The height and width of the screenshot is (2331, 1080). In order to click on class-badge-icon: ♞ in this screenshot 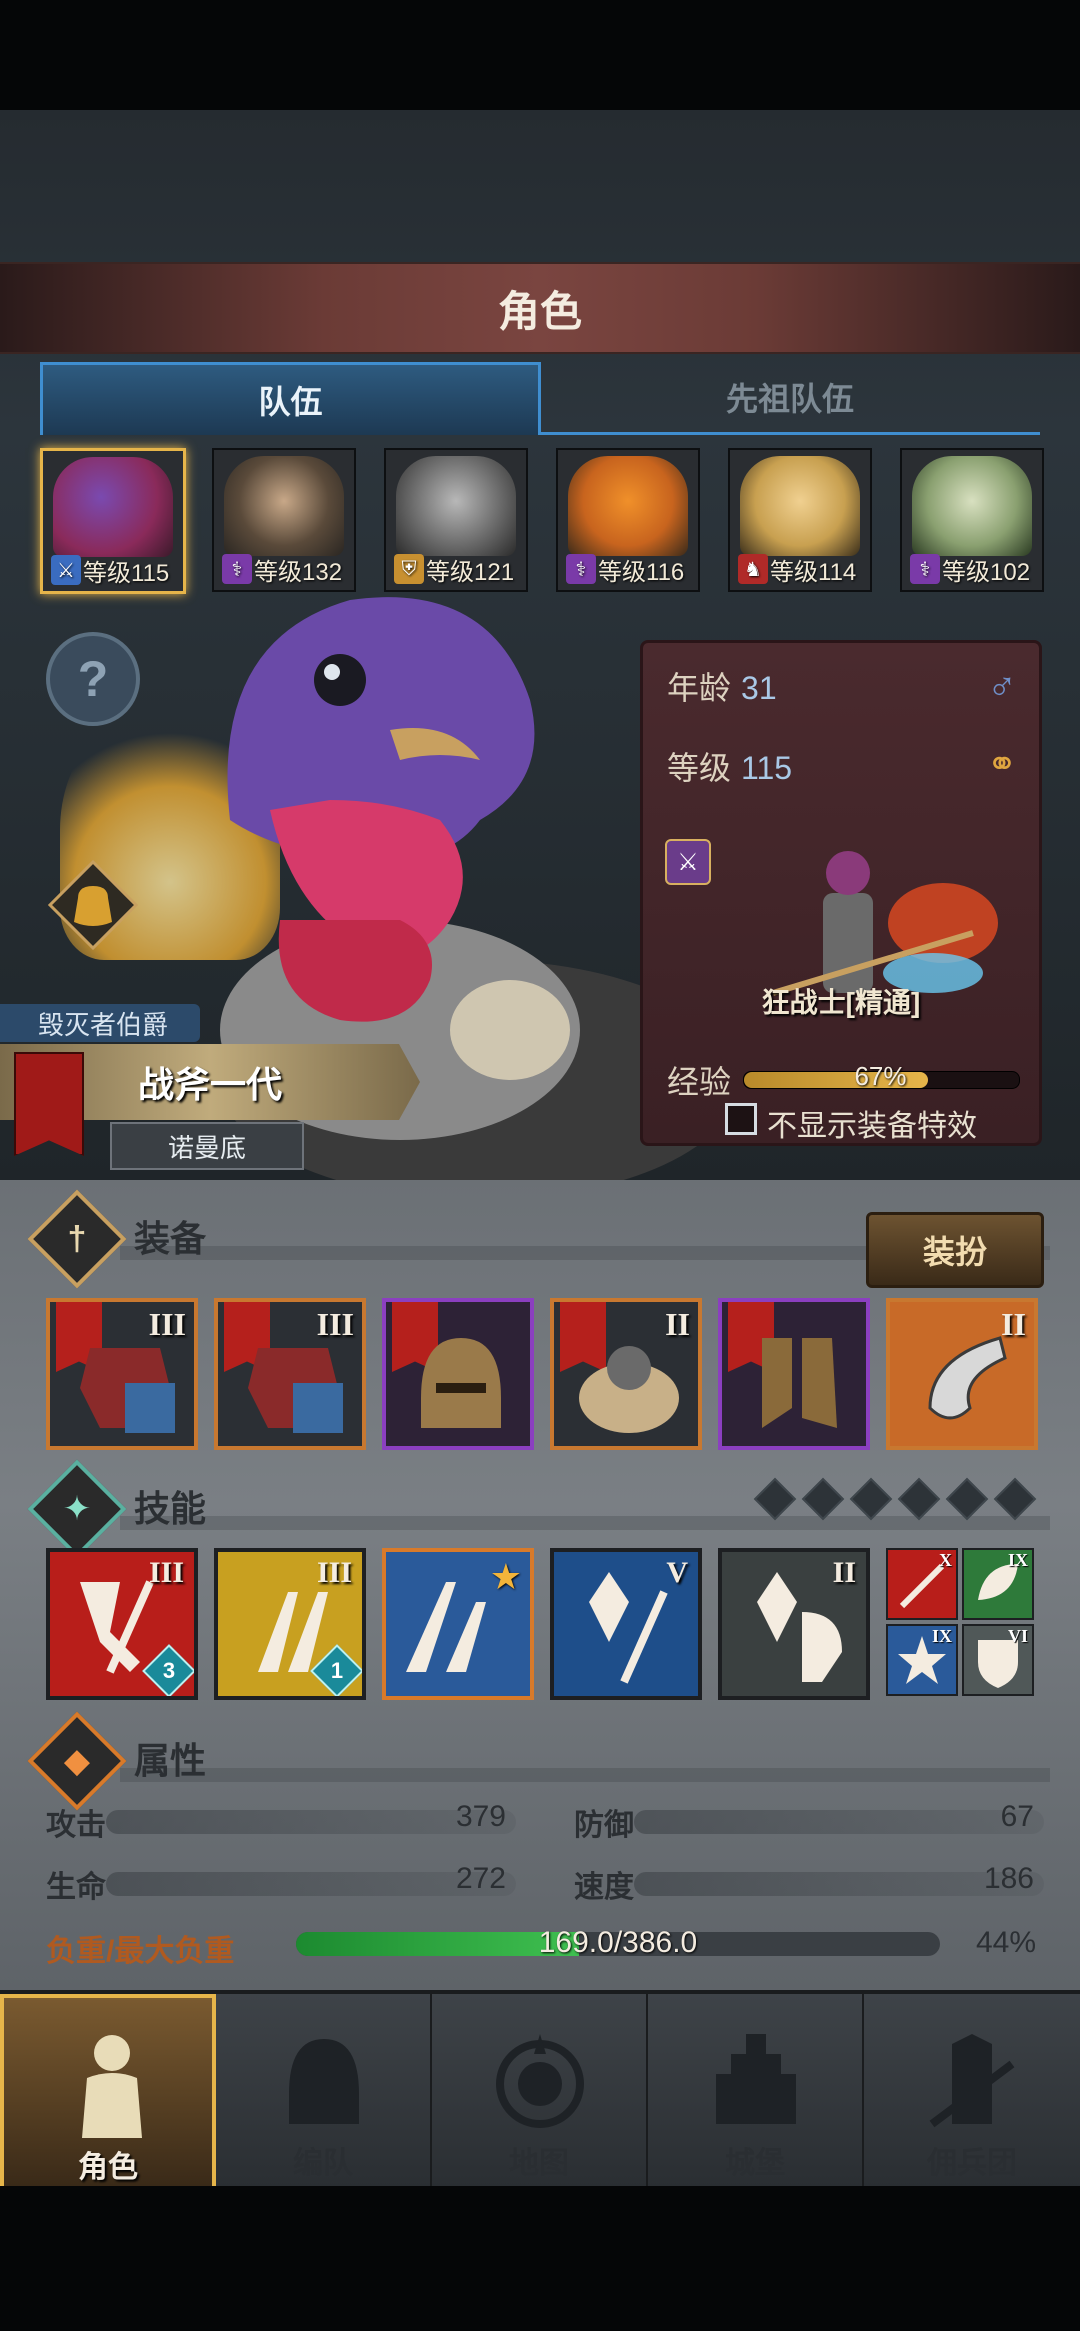, I will do `click(753, 569)`.